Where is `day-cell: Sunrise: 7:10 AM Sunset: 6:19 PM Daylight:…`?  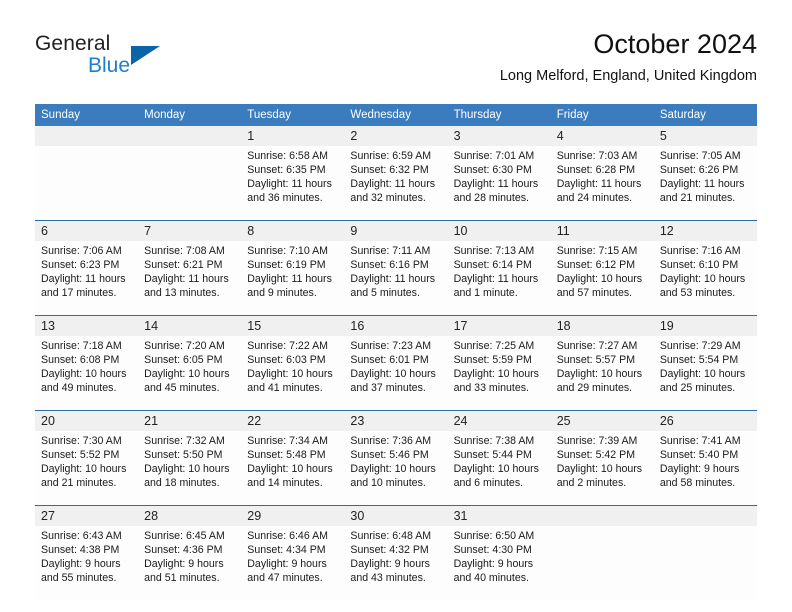
day-cell: Sunrise: 7:10 AM Sunset: 6:19 PM Daylight:… is located at coordinates (293, 278).